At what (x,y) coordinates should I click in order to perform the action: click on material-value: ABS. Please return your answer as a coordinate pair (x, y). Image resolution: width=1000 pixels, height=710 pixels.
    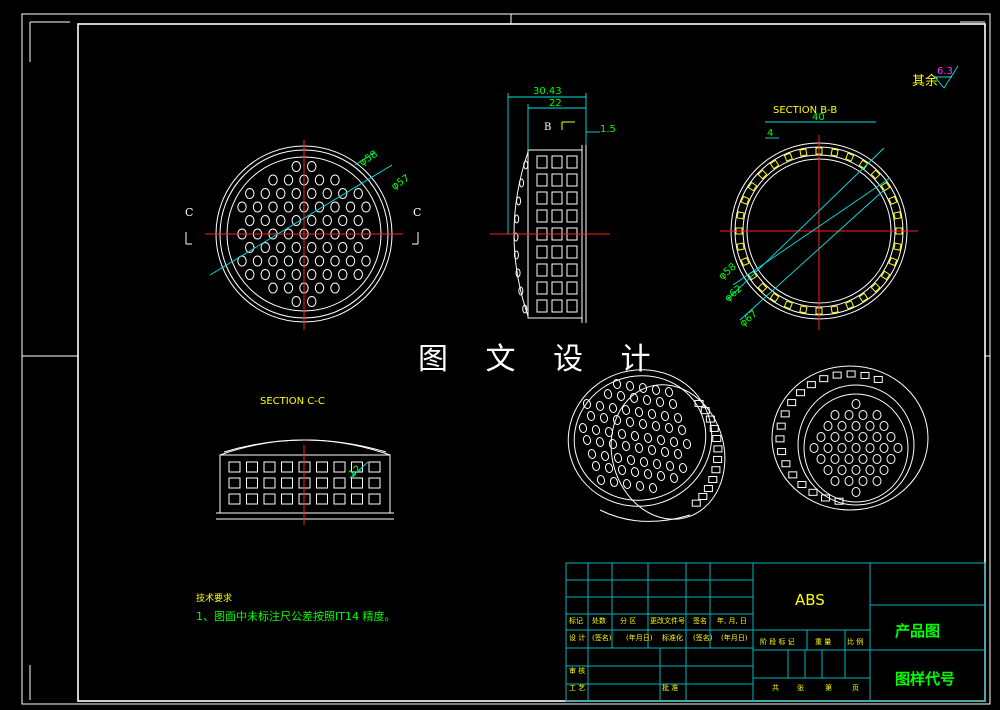
    Looking at the image, I should click on (810, 600).